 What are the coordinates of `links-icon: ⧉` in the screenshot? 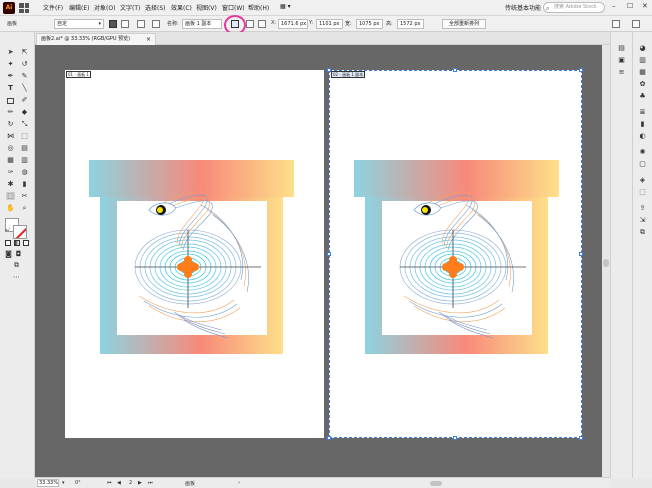 It's located at (642, 232).